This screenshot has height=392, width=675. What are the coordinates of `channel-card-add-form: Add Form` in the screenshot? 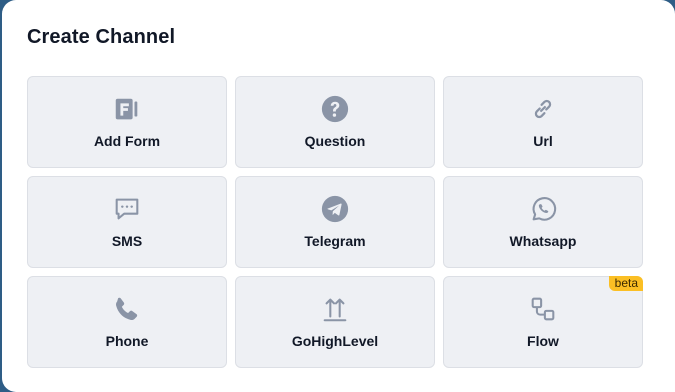 It's located at (127, 122).